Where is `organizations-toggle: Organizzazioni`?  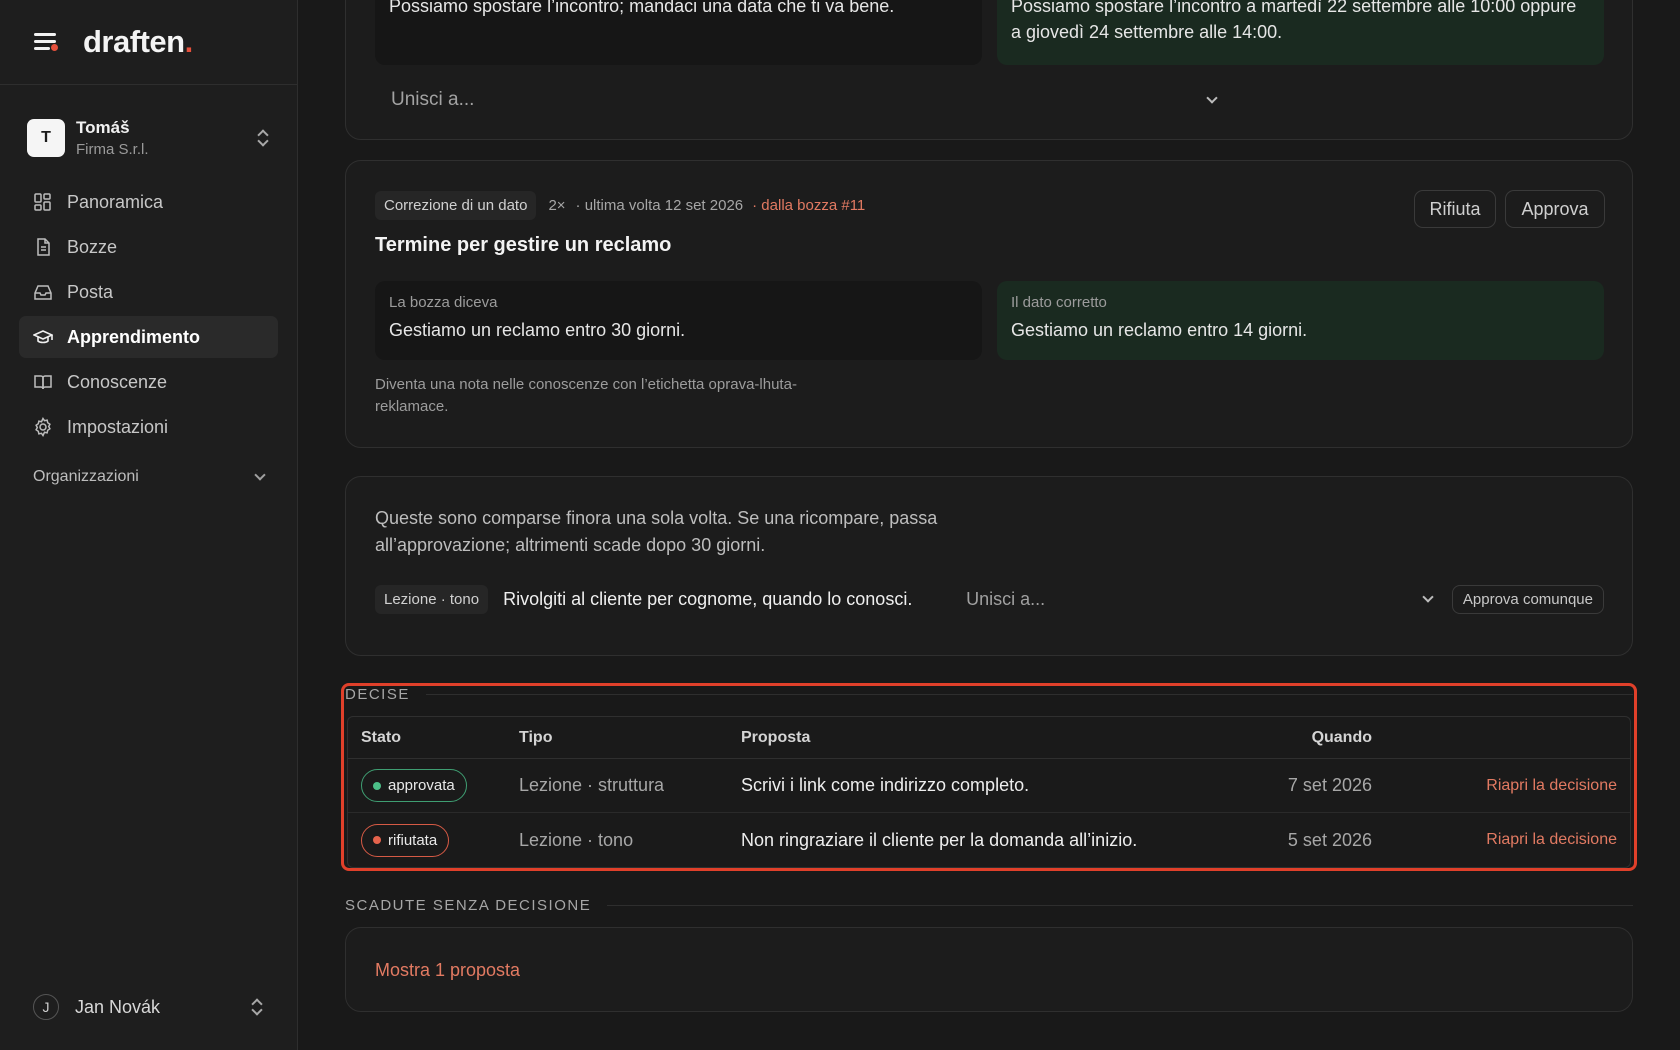
organizations-toggle: Organizzazioni is located at coordinates (149, 477).